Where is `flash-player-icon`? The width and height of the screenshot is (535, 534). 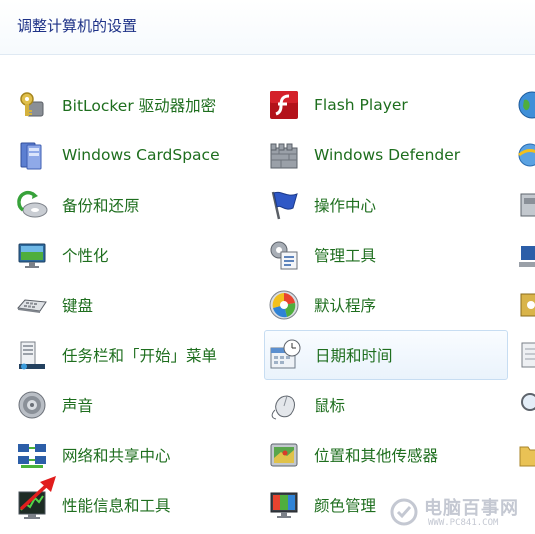
flash-player-icon is located at coordinates (284, 105).